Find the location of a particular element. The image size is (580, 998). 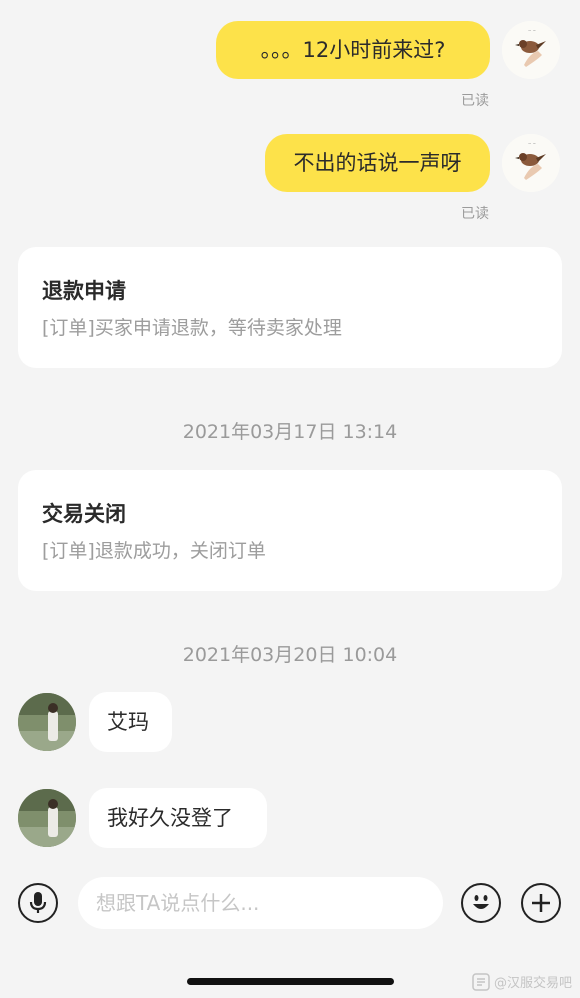

watermark: @汉服交易吧 is located at coordinates (522, 981).